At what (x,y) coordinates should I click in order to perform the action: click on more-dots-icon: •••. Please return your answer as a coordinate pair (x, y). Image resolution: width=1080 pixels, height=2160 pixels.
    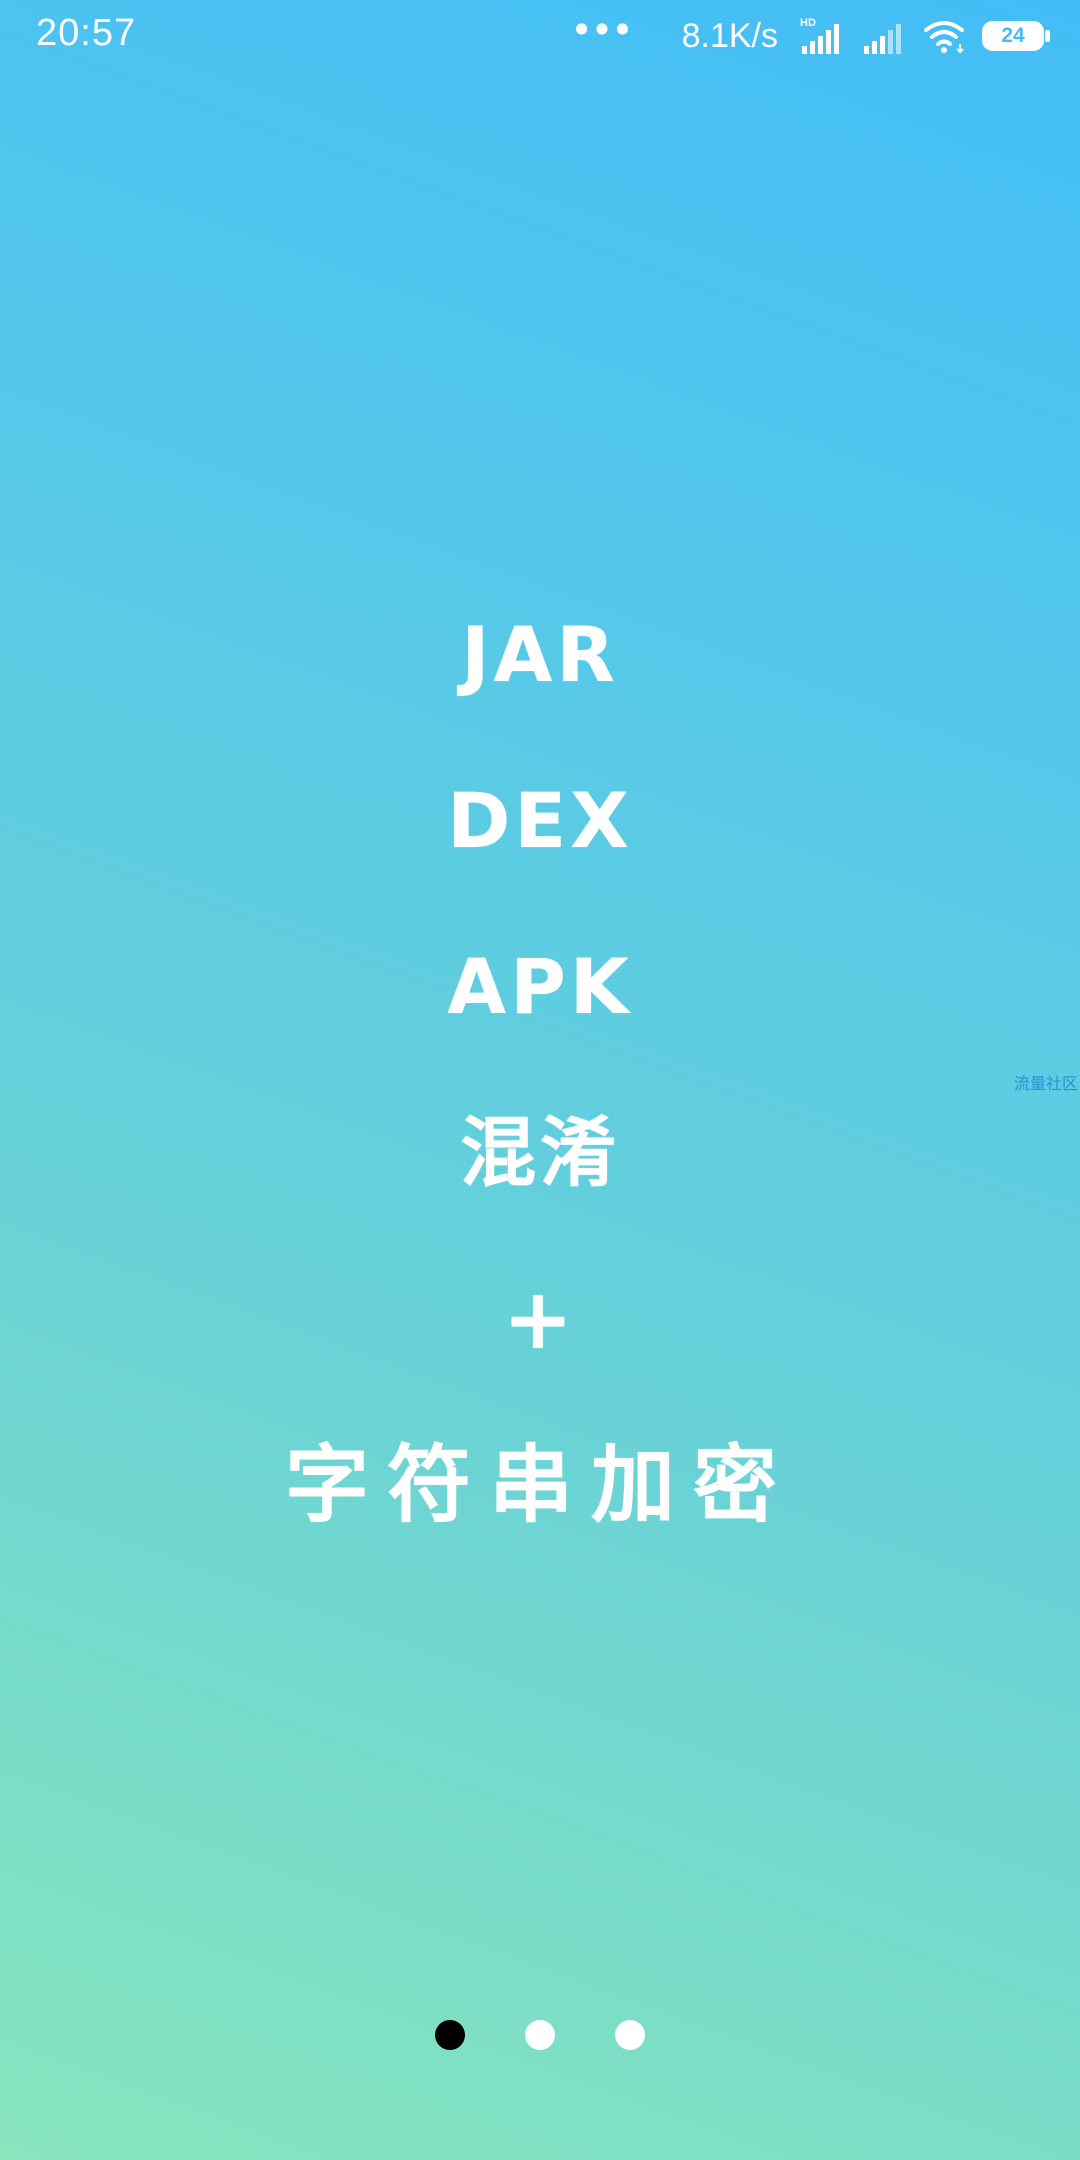
    Looking at the image, I should click on (601, 30).